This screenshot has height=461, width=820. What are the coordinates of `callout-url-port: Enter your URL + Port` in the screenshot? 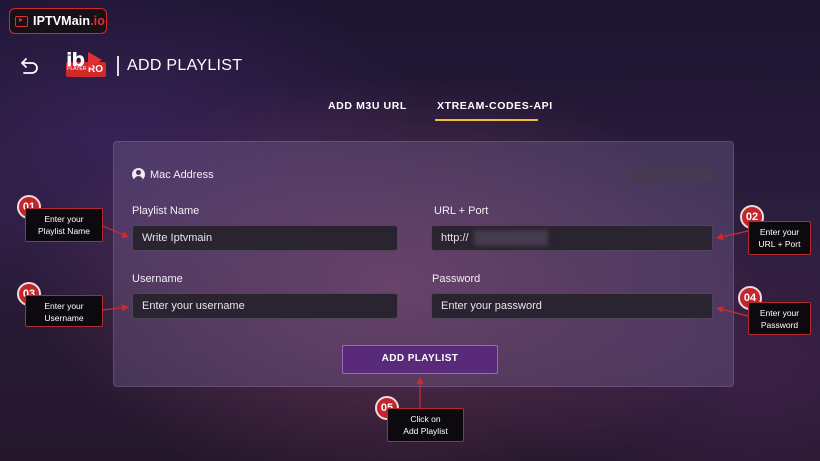 It's located at (779, 238).